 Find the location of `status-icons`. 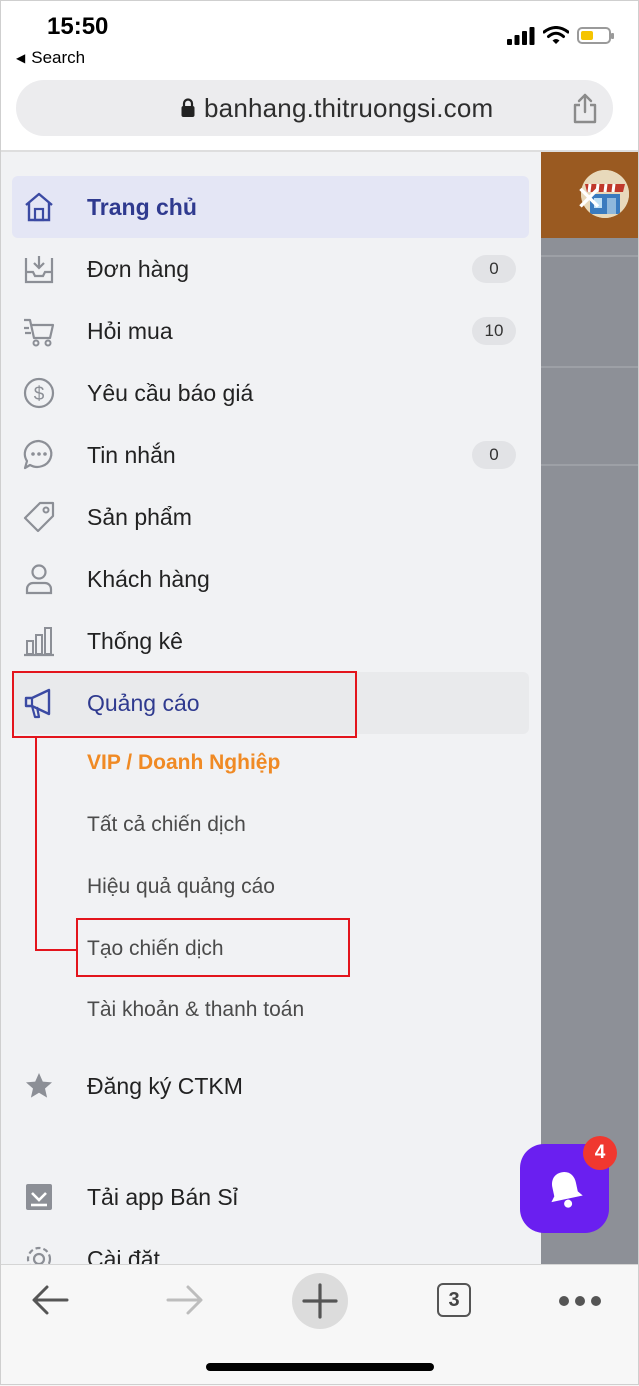

status-icons is located at coordinates (560, 35).